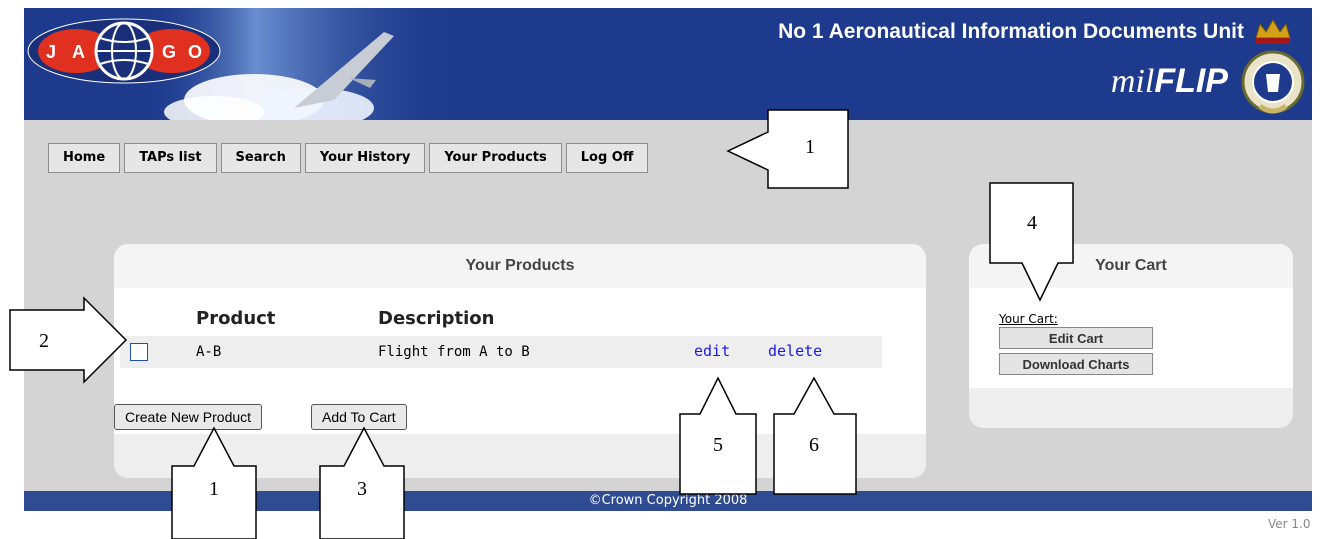  Describe the element at coordinates (1076, 364) in the screenshot. I see `download-charts-button: Download Charts` at that location.